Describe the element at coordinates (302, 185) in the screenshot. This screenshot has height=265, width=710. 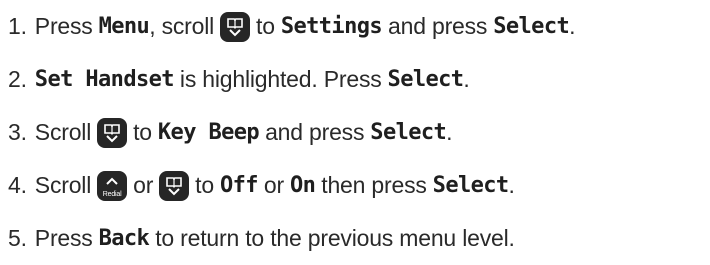
I see `lcd-text-on: On` at that location.